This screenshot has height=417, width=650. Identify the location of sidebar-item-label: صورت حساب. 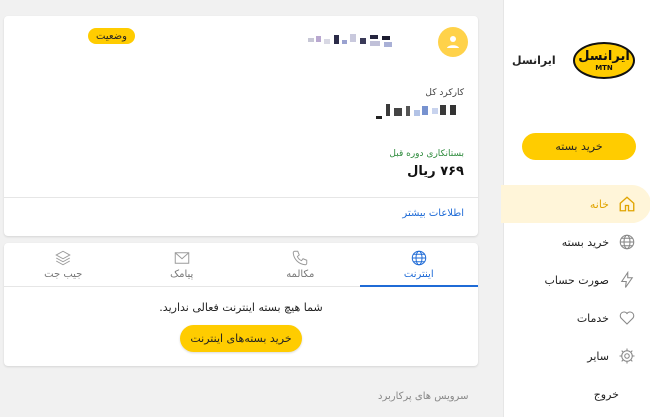
(576, 280).